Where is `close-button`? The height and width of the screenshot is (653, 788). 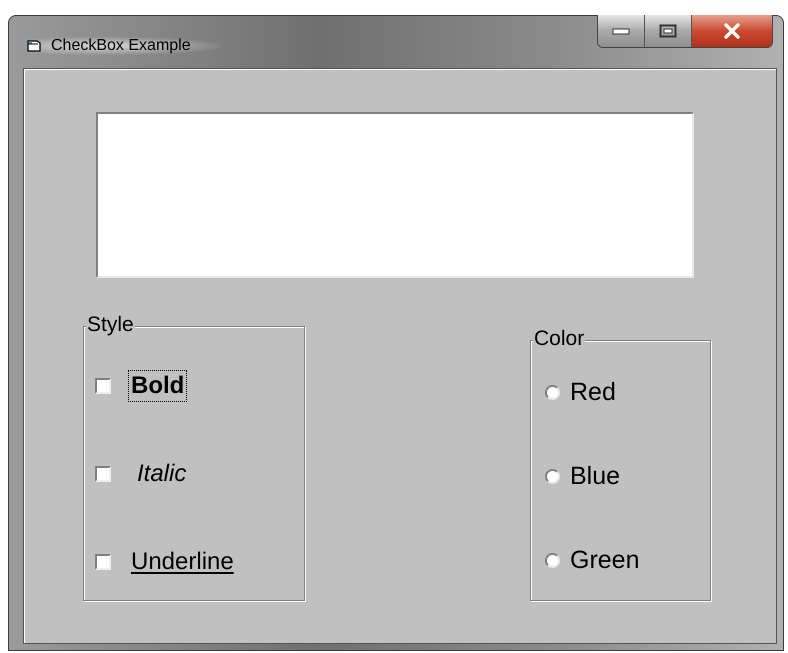 close-button is located at coordinates (732, 31).